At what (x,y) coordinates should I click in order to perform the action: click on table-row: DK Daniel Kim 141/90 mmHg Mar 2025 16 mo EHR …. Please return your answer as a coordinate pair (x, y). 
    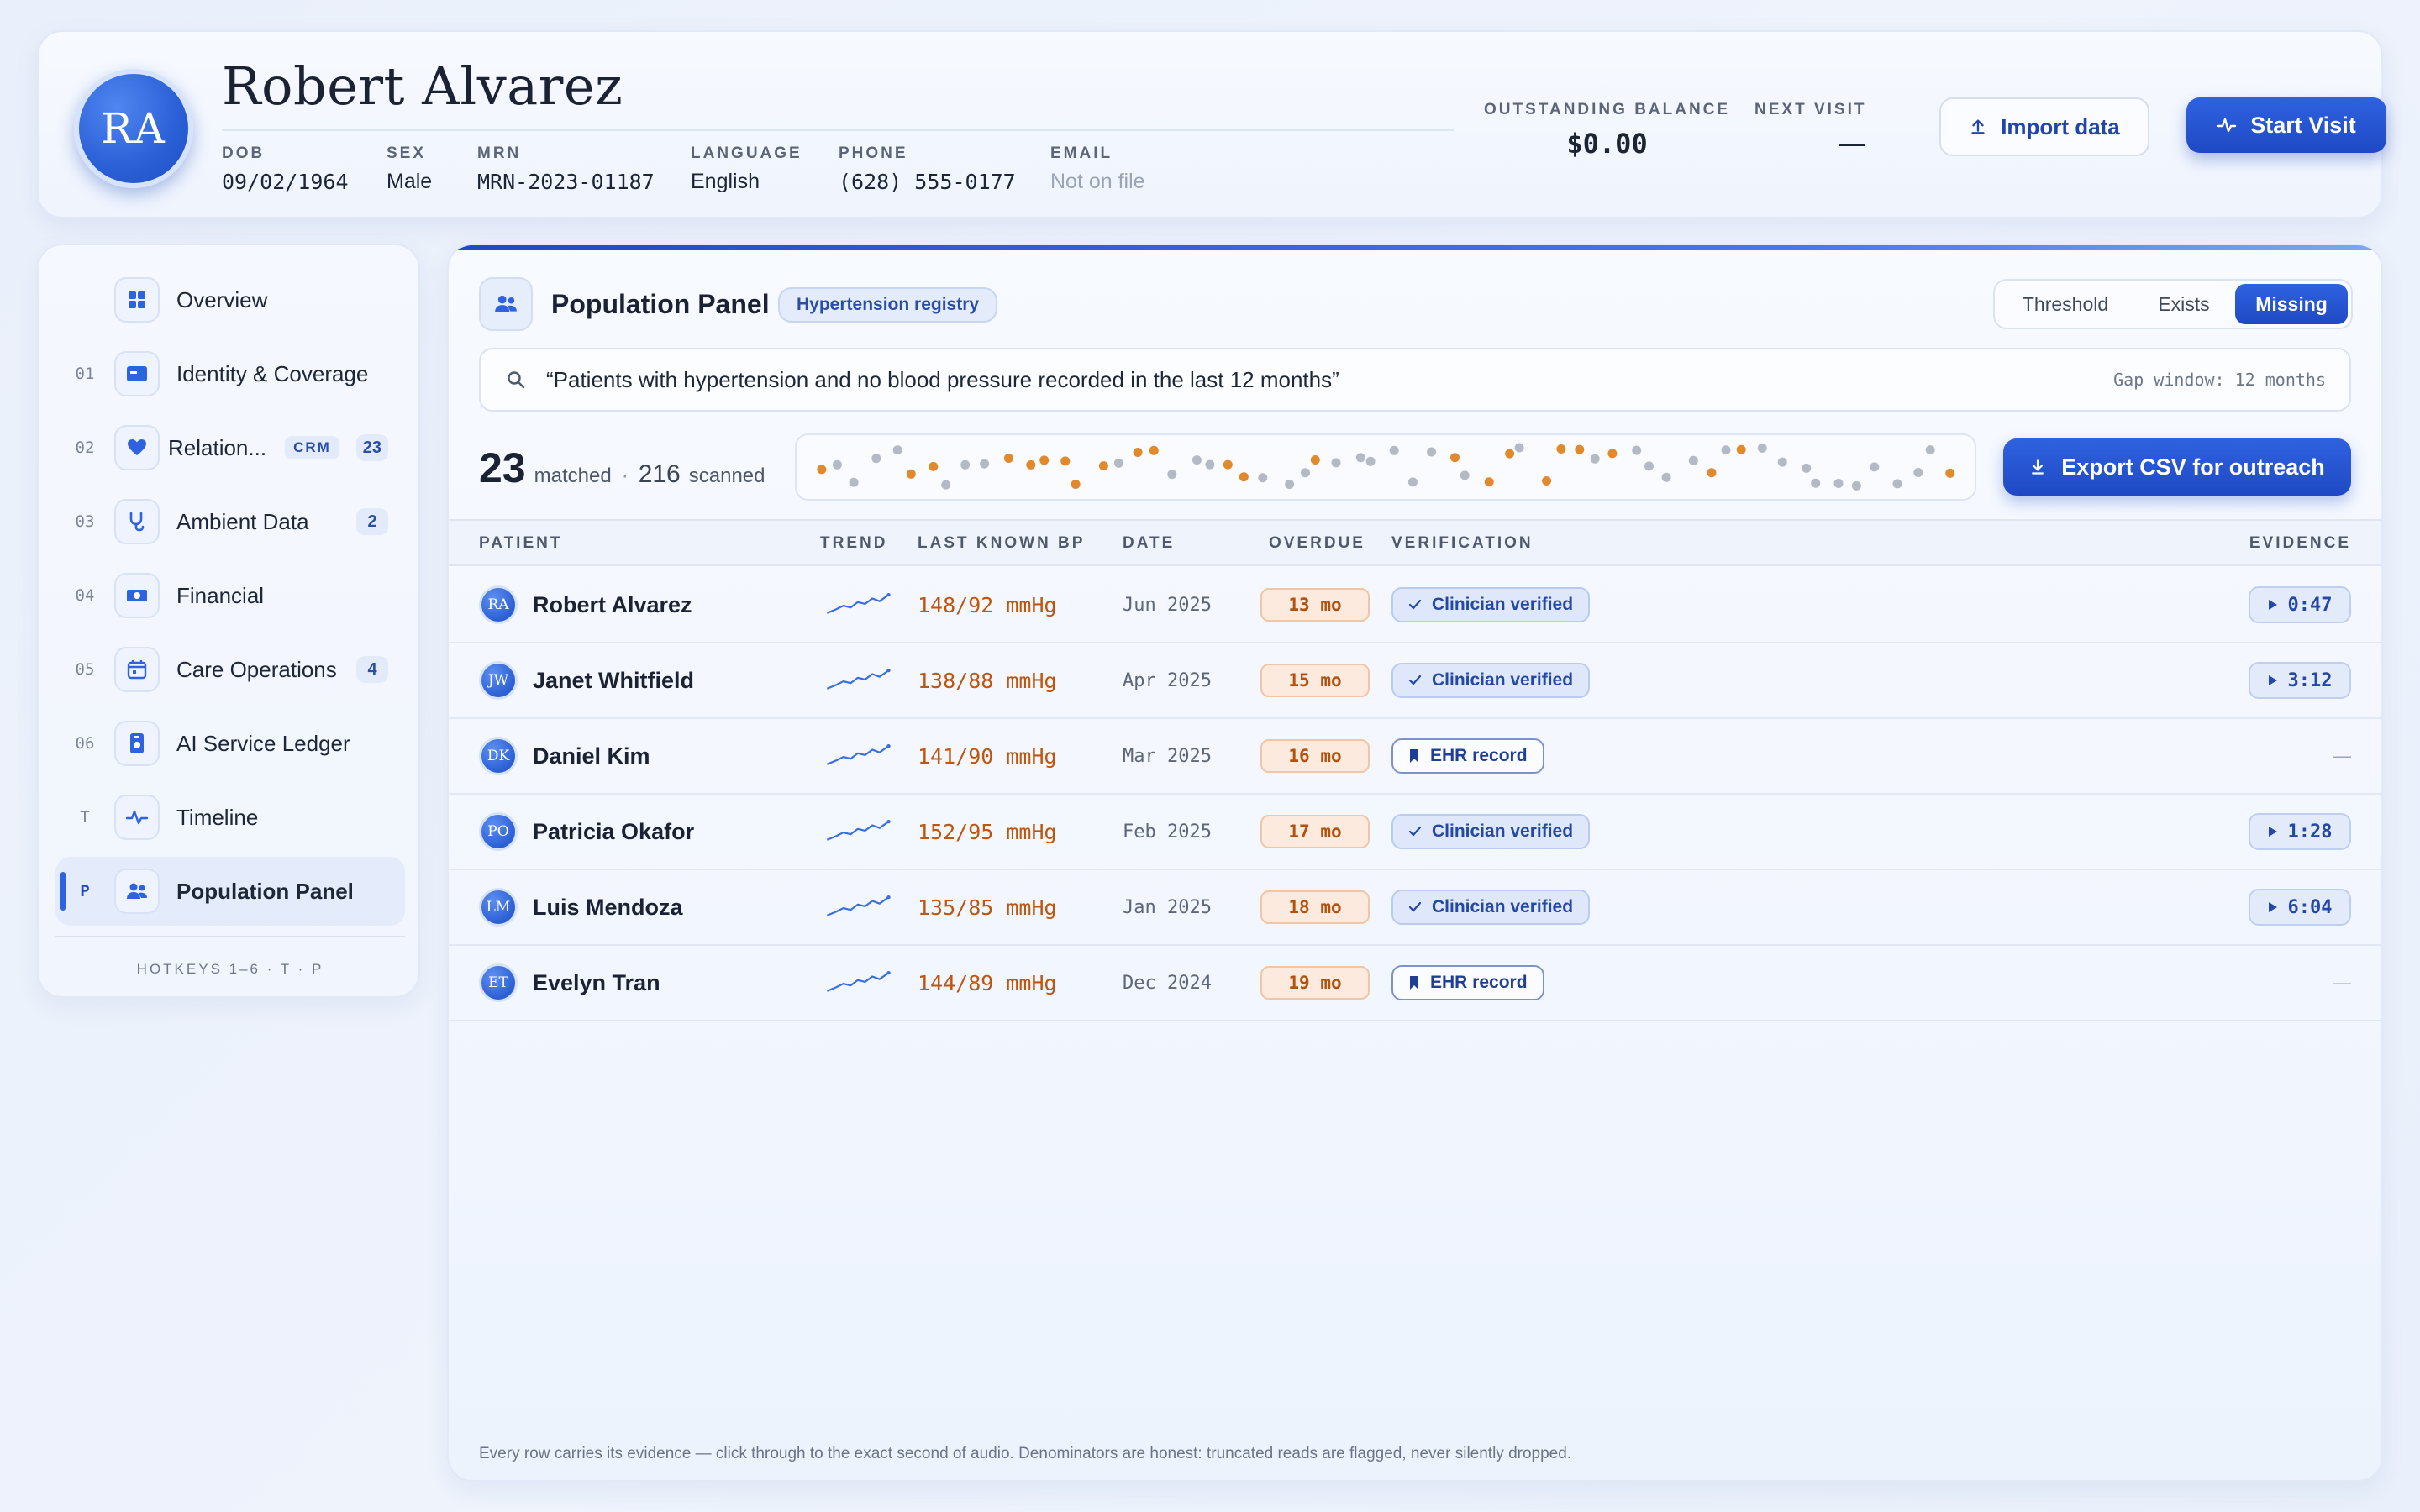
    Looking at the image, I should click on (1415, 757).